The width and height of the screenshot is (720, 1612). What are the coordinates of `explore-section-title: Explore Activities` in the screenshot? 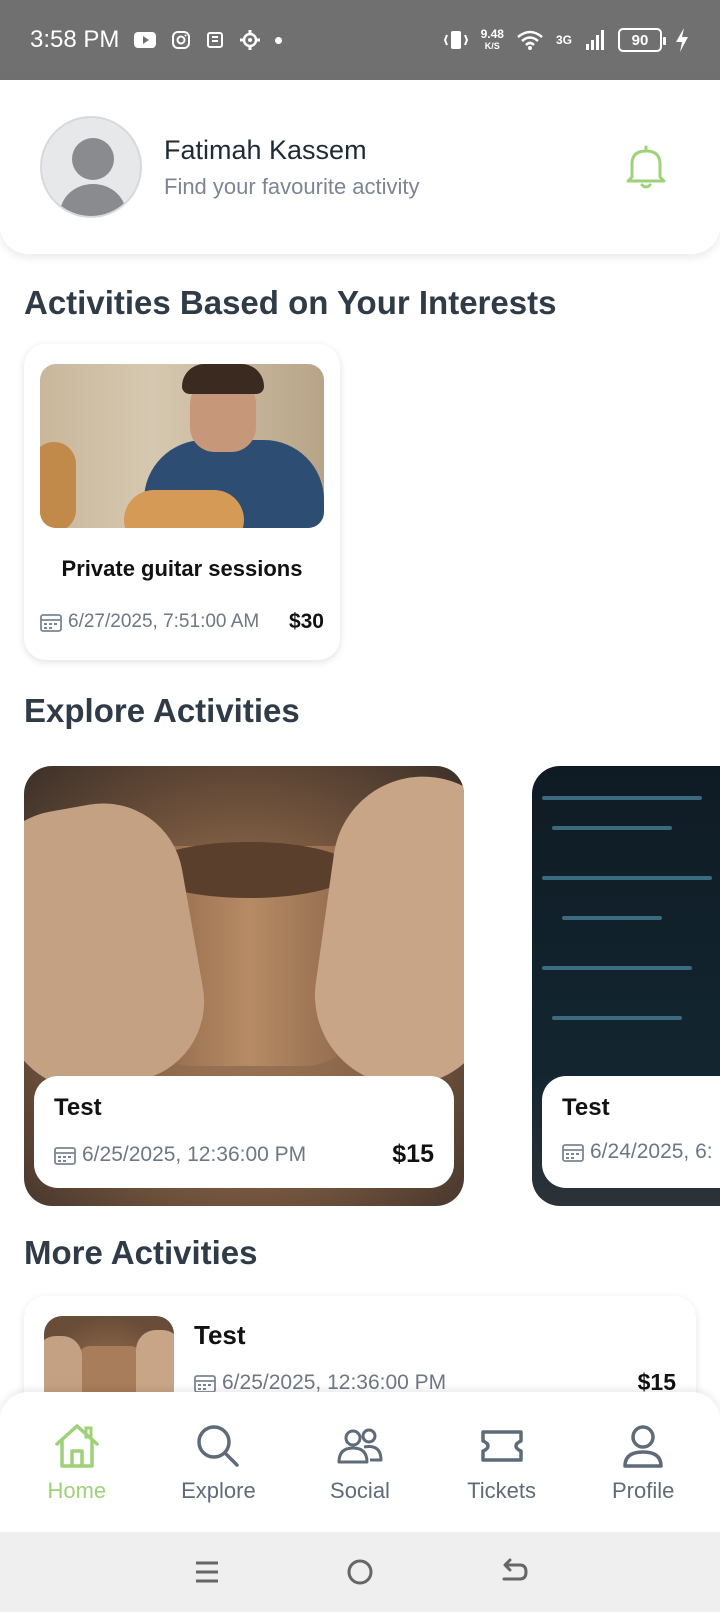 It's located at (162, 710).